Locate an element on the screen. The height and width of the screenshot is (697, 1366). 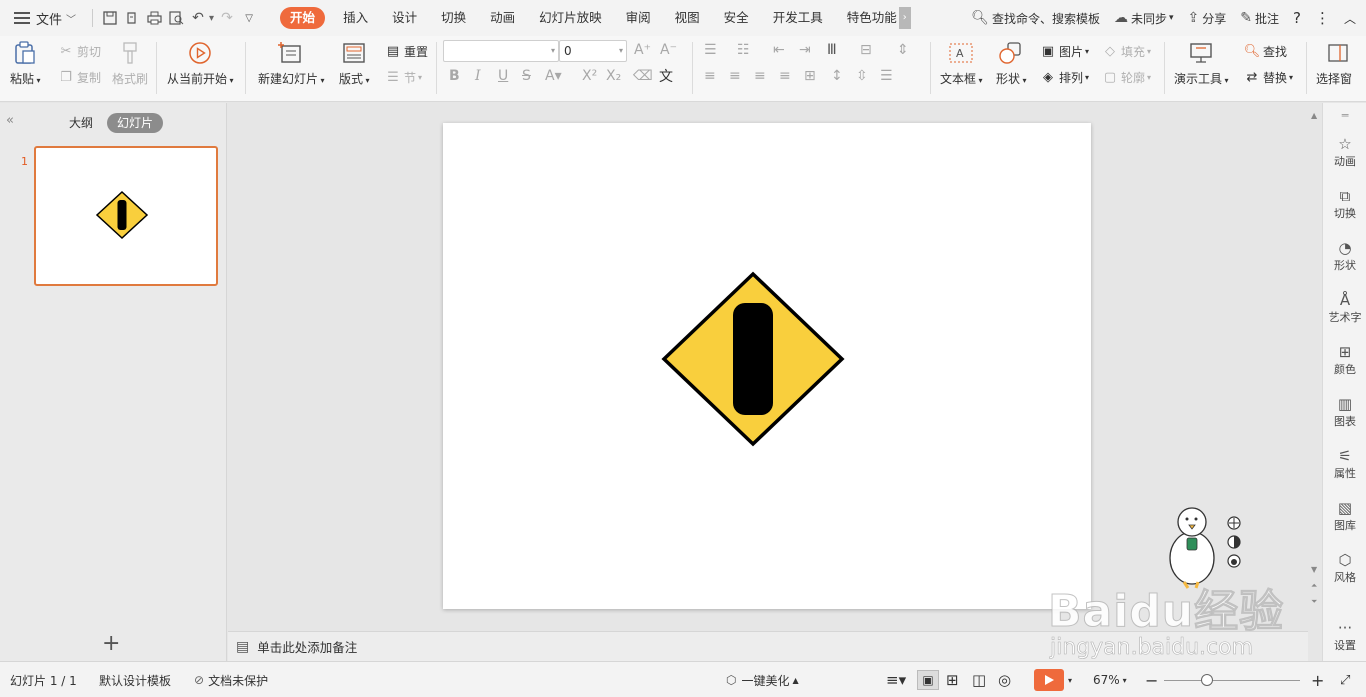
zoom-slider is located at coordinates (1232, 680).